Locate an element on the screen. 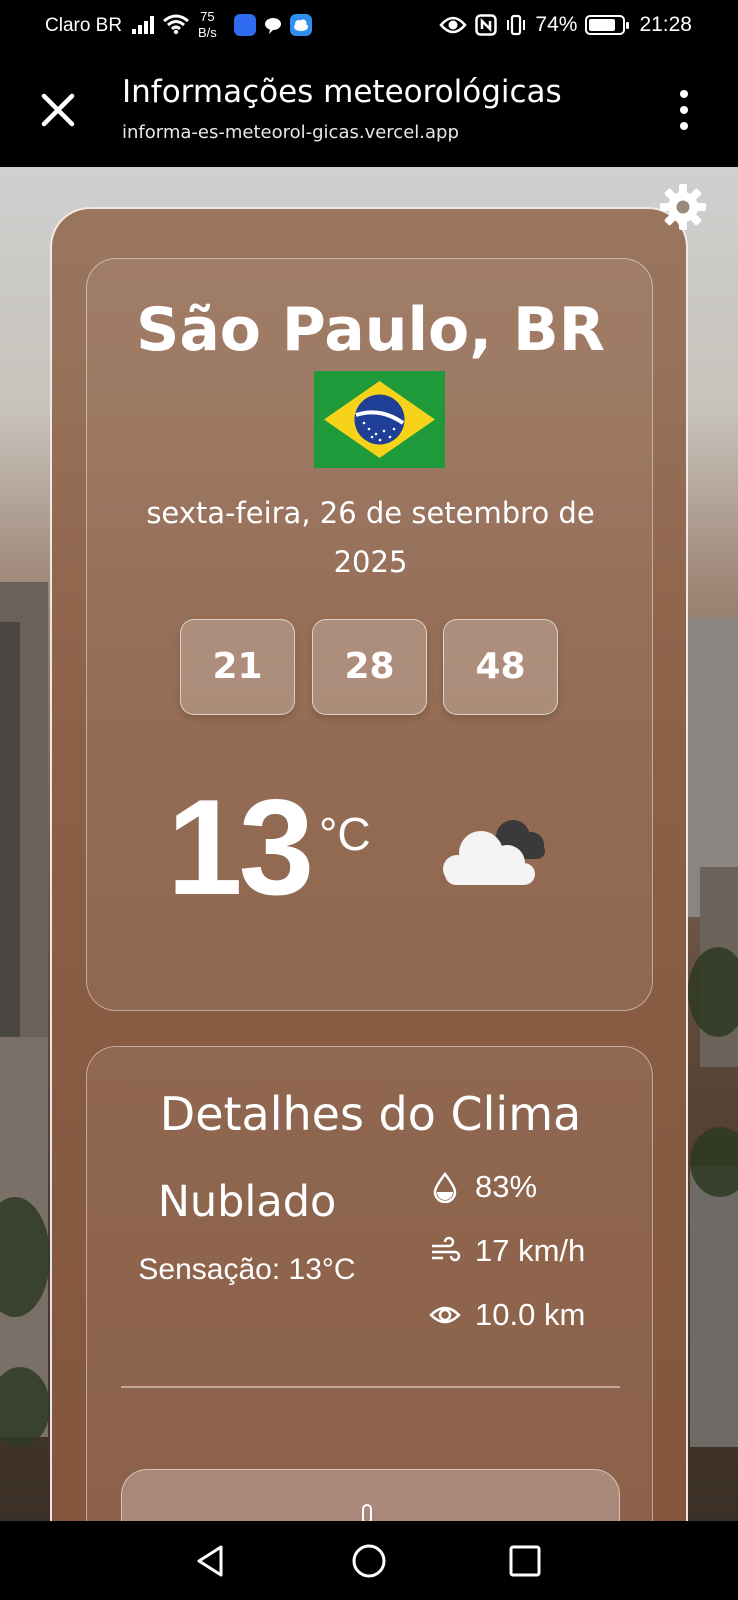 The height and width of the screenshot is (1600, 738). visibility-value: 10.0 km is located at coordinates (530, 1314).